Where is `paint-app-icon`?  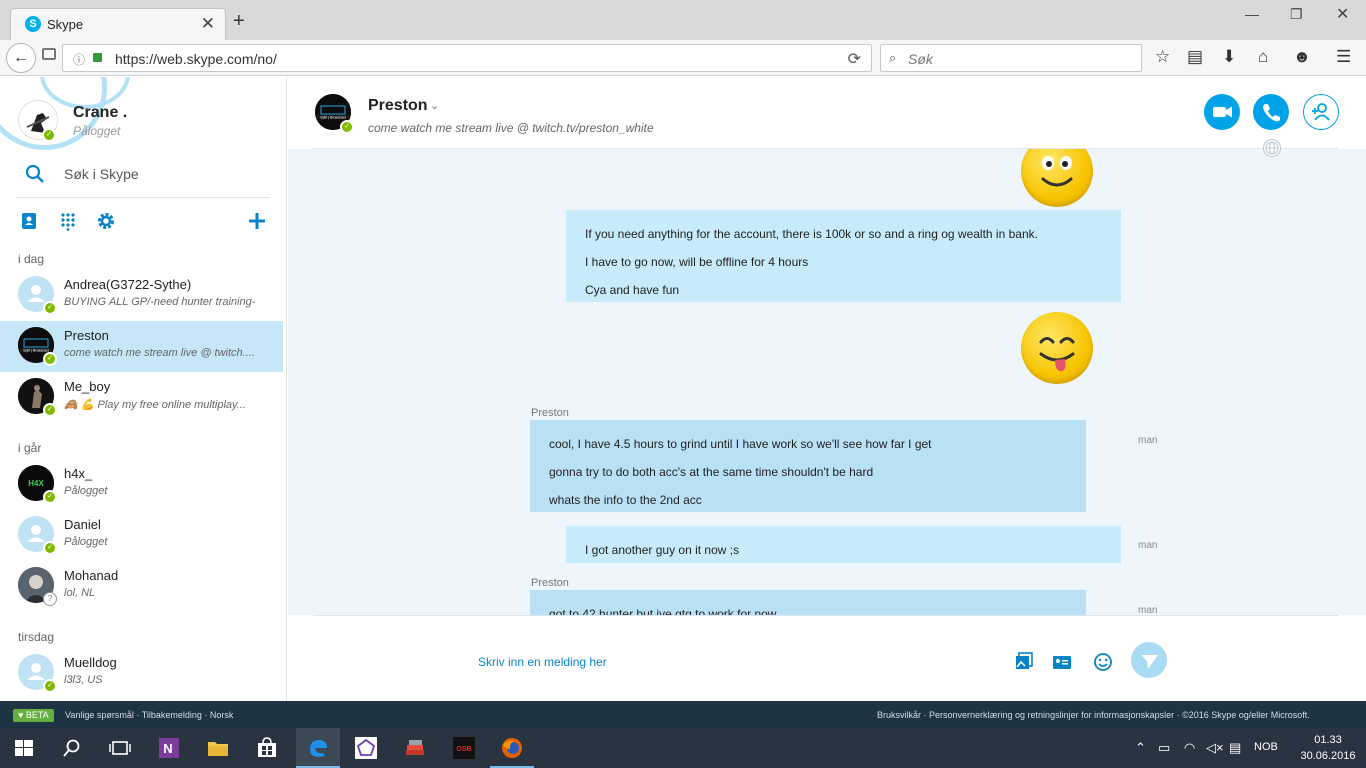
paint-app-icon is located at coordinates (366, 748).